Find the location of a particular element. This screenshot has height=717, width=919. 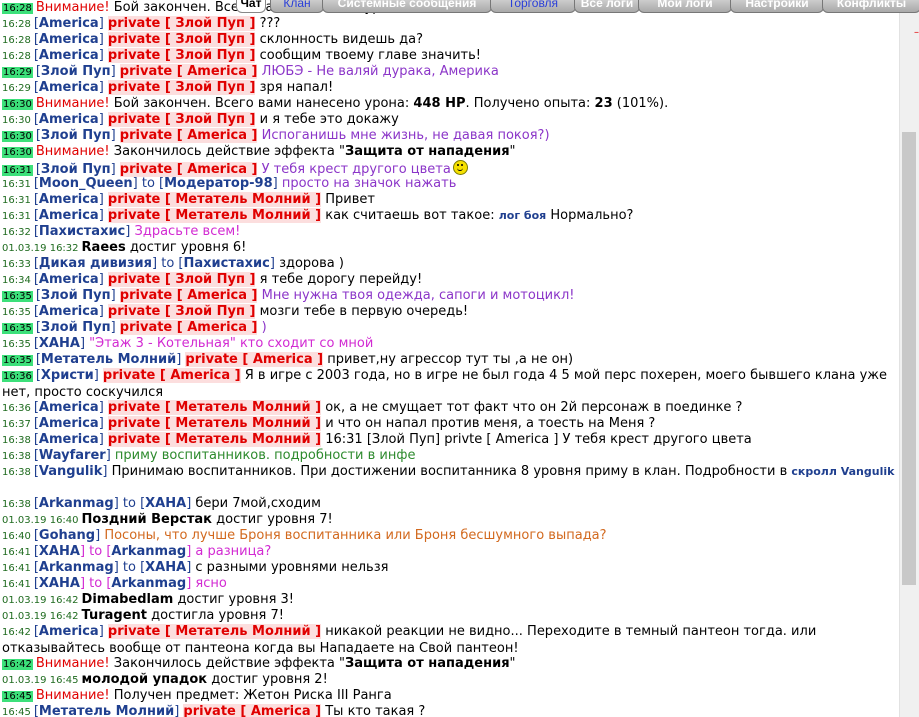

message-timestamp: 16:31 is located at coordinates (17, 170).